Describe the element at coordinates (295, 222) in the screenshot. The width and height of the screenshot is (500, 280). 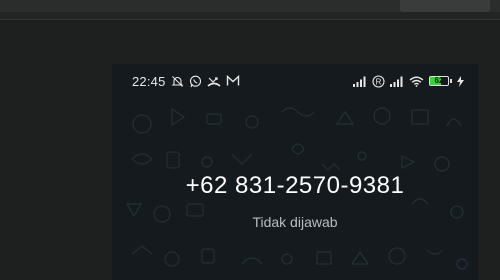
I see `call-status-text: Tidak dijawab` at that location.